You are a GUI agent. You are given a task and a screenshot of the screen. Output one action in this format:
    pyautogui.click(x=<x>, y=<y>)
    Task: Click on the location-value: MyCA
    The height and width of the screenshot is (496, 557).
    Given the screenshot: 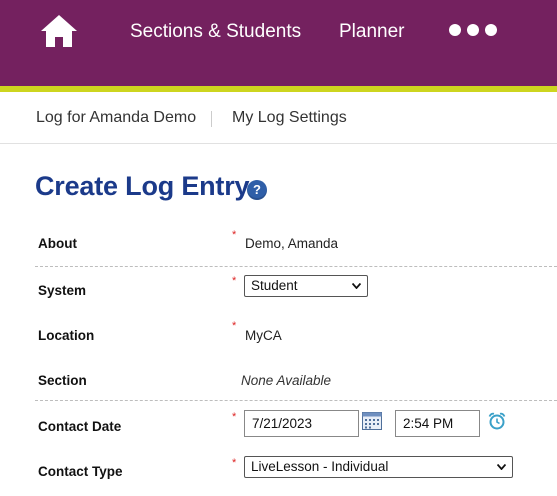 What is the action you would take?
    pyautogui.click(x=263, y=335)
    